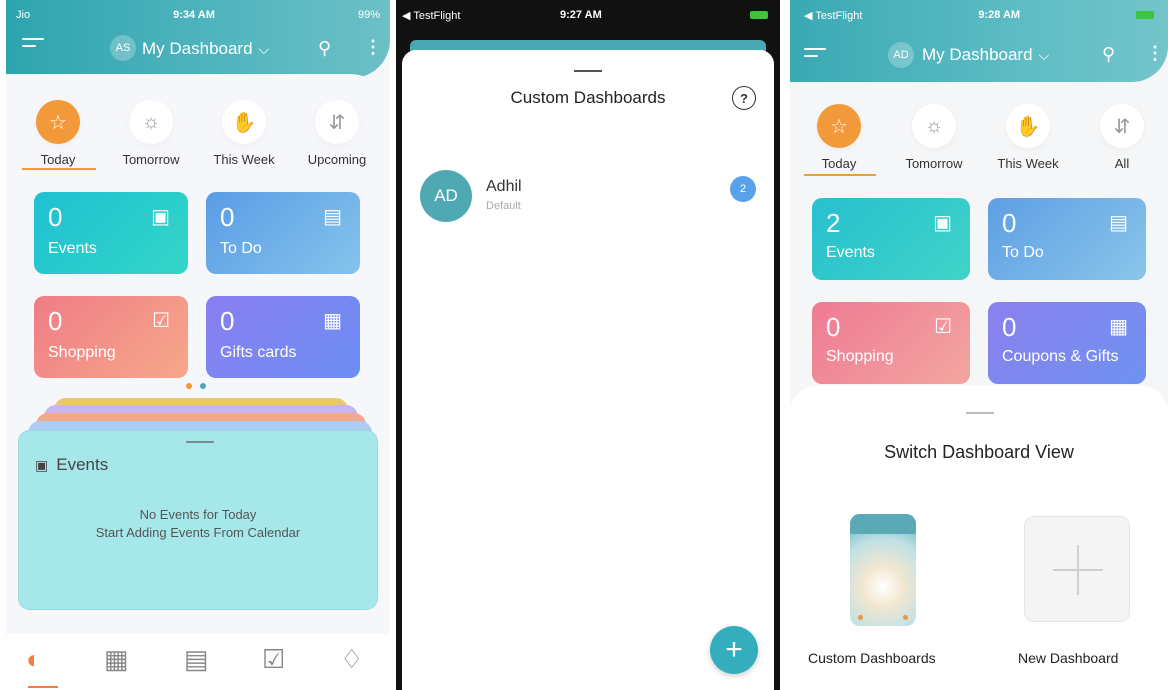 The image size is (1168, 690). I want to click on status-bar: ◀ TestFlight 9:27 AM, so click(588, 21).